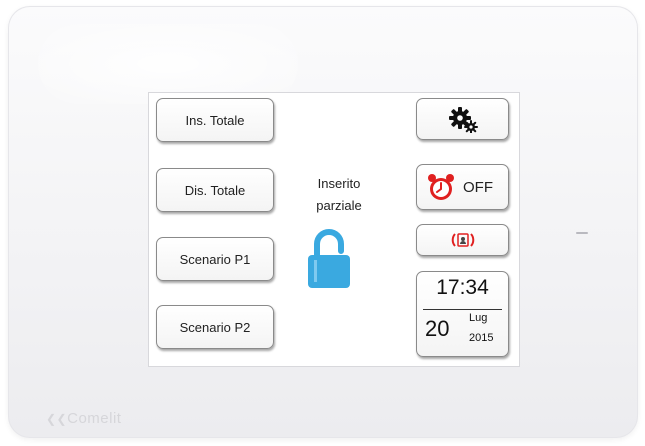  What do you see at coordinates (441, 187) in the screenshot?
I see `alarm-clock-icon` at bounding box center [441, 187].